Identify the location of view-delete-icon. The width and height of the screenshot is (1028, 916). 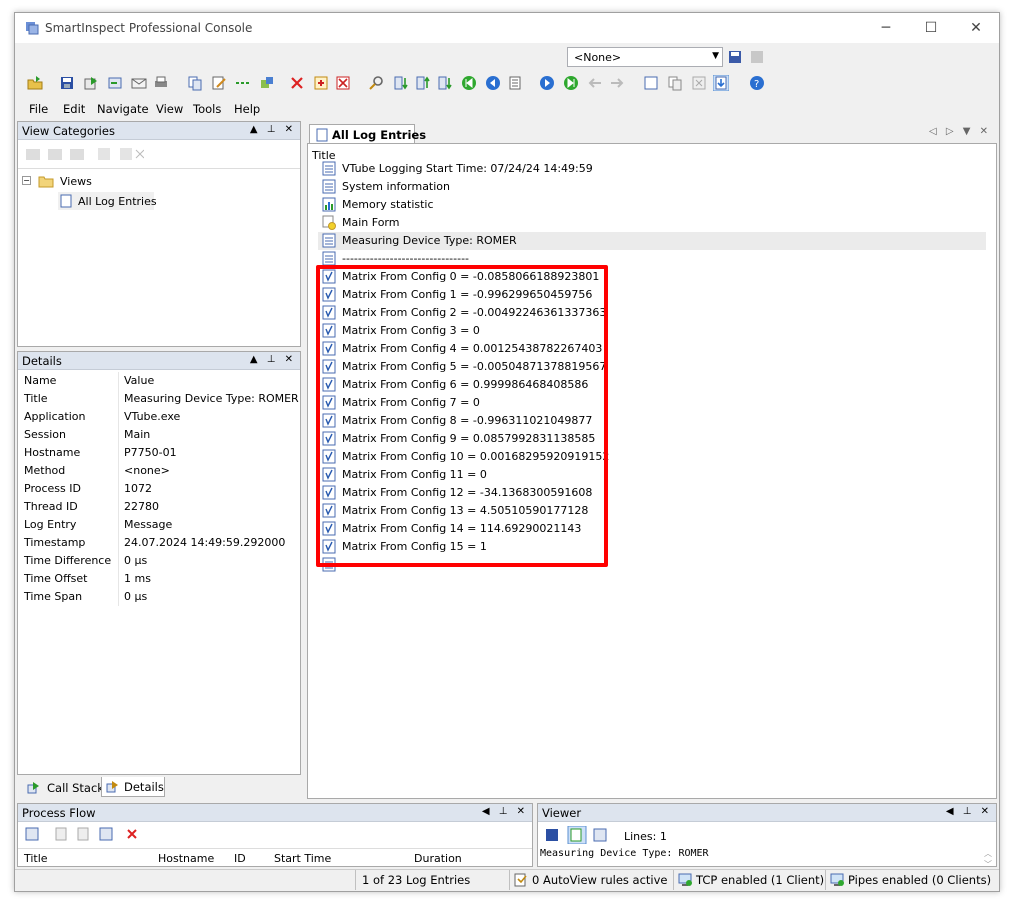
(699, 83).